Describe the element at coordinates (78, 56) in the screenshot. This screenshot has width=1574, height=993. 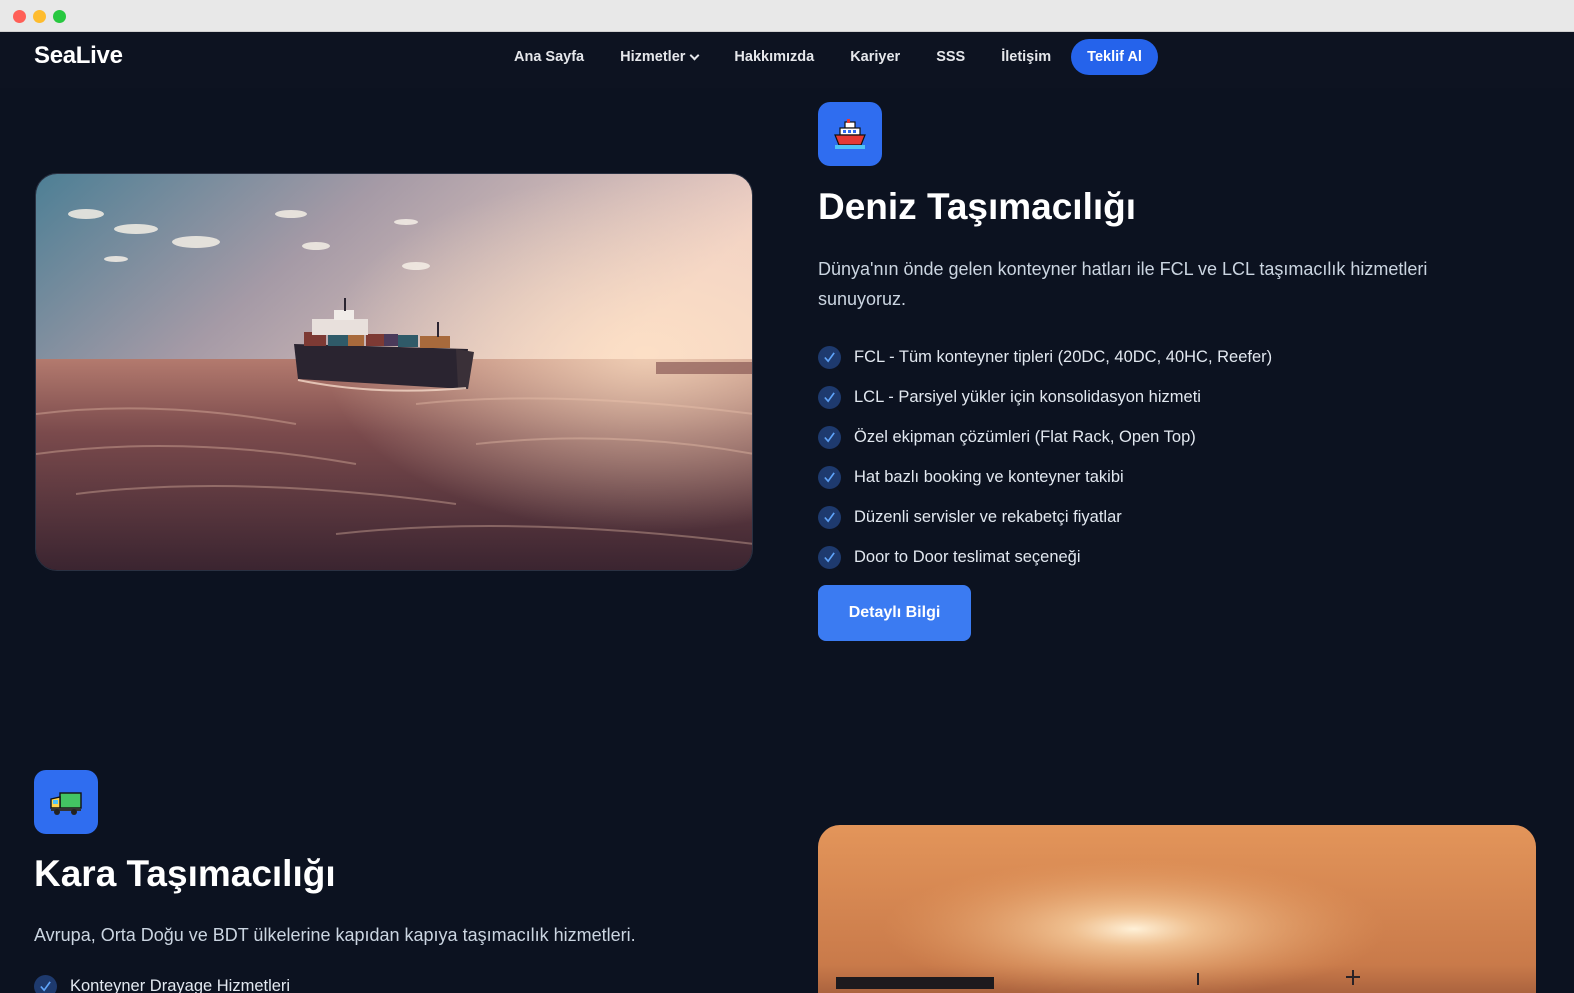
I see `brand-logo: SeaLive` at that location.